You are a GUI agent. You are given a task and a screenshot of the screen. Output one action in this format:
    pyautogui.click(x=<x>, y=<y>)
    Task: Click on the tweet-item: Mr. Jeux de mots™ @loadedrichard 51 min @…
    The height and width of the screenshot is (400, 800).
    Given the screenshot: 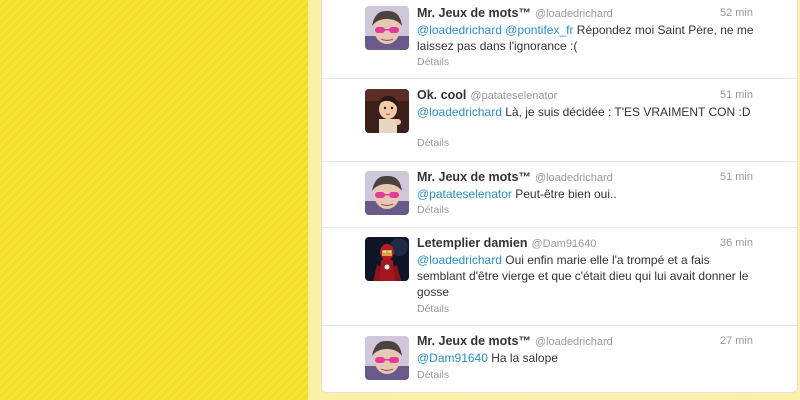 What is the action you would take?
    pyautogui.click(x=559, y=195)
    